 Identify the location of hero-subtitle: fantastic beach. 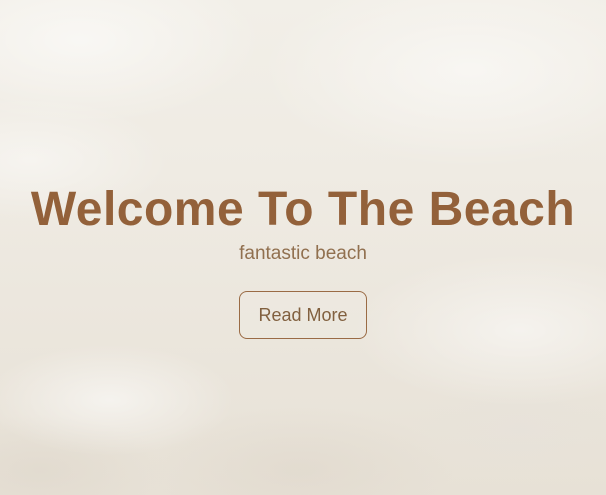
(303, 253).